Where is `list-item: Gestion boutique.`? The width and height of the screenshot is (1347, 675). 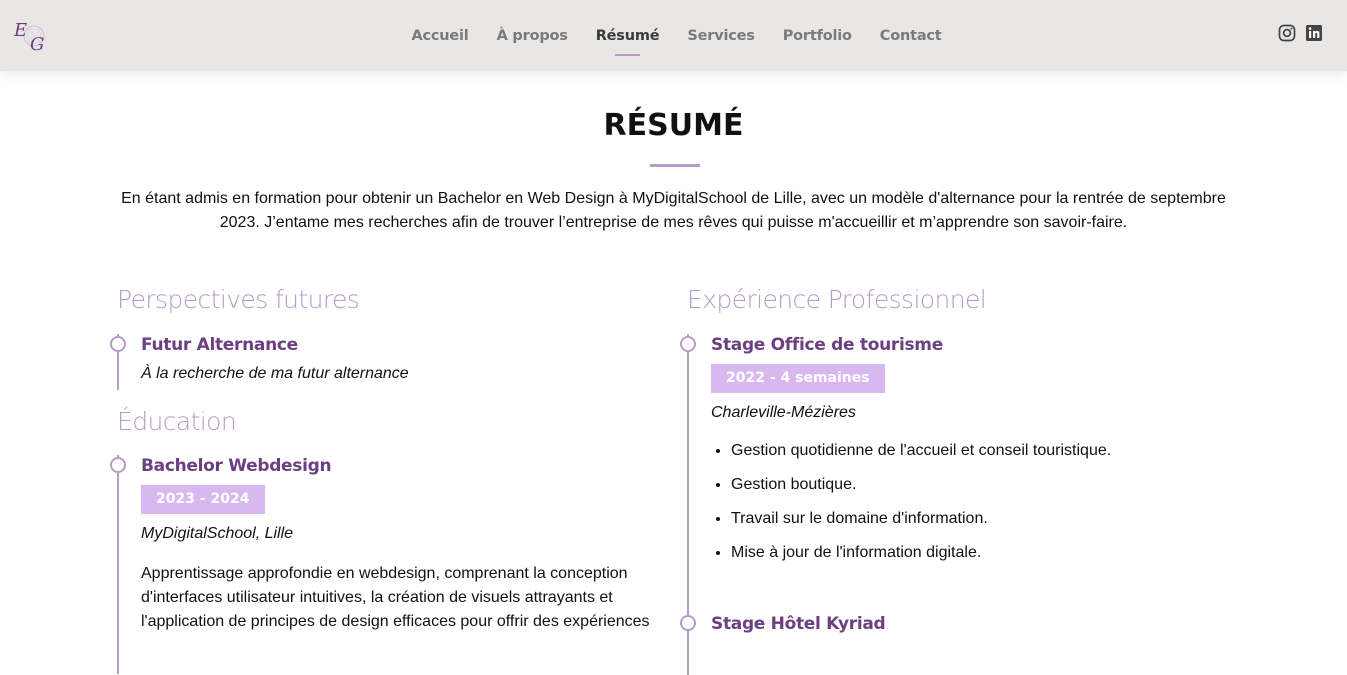 list-item: Gestion boutique. is located at coordinates (979, 485).